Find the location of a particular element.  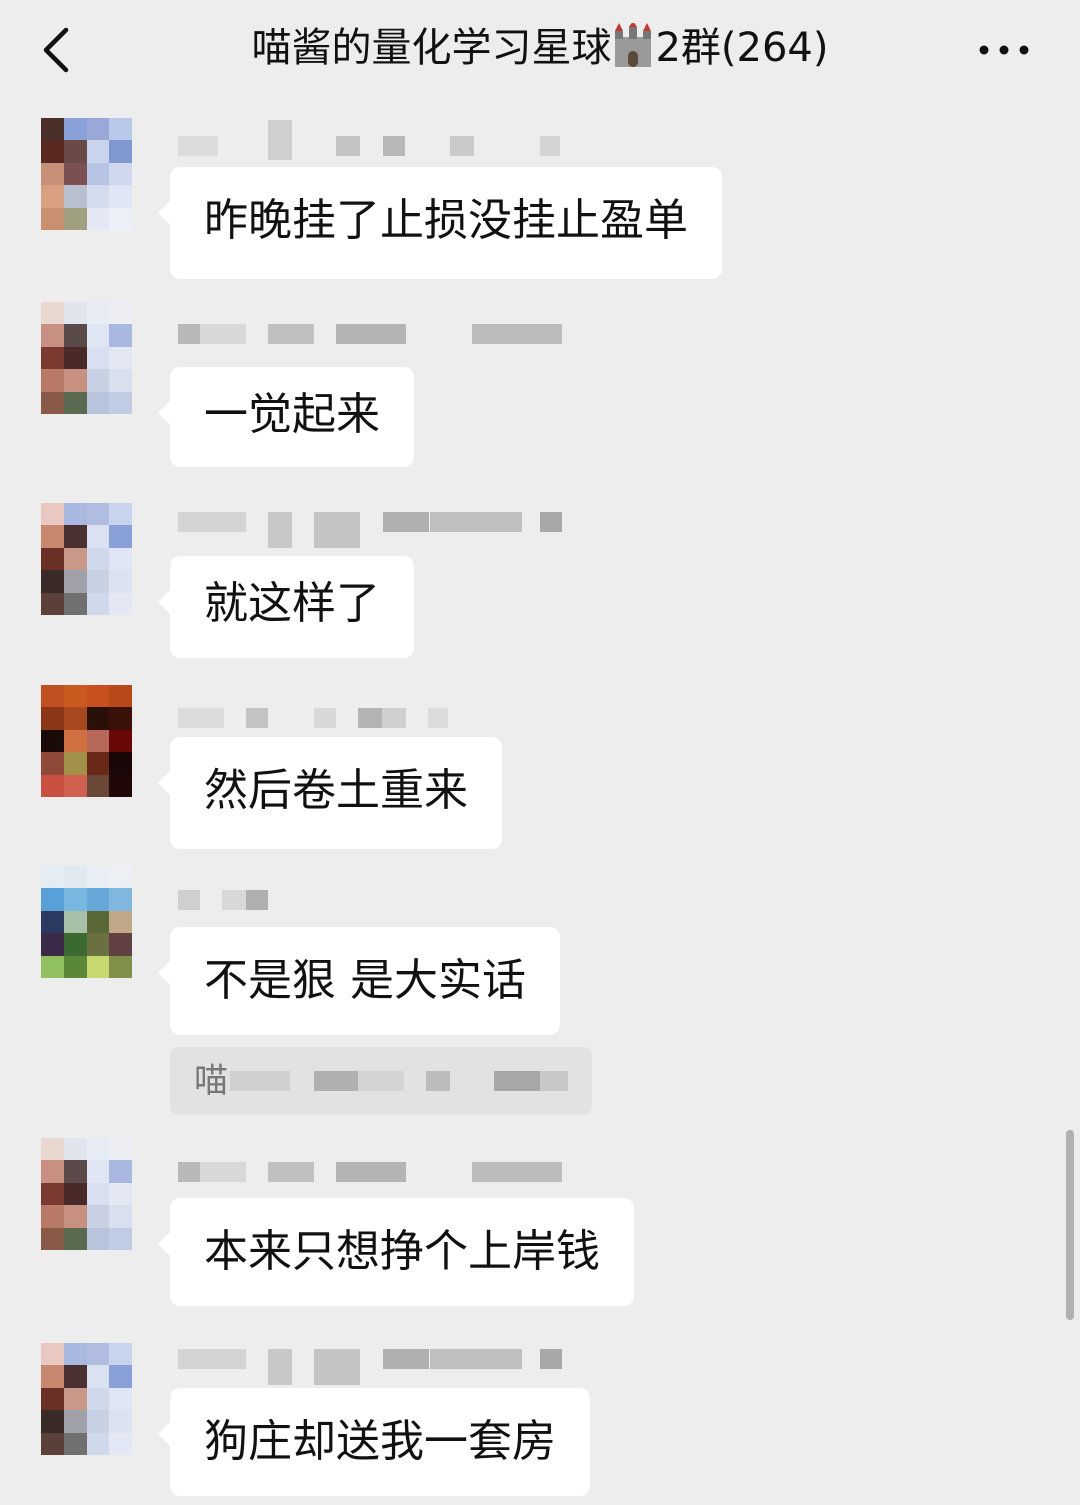

back-button is located at coordinates (56, 50).